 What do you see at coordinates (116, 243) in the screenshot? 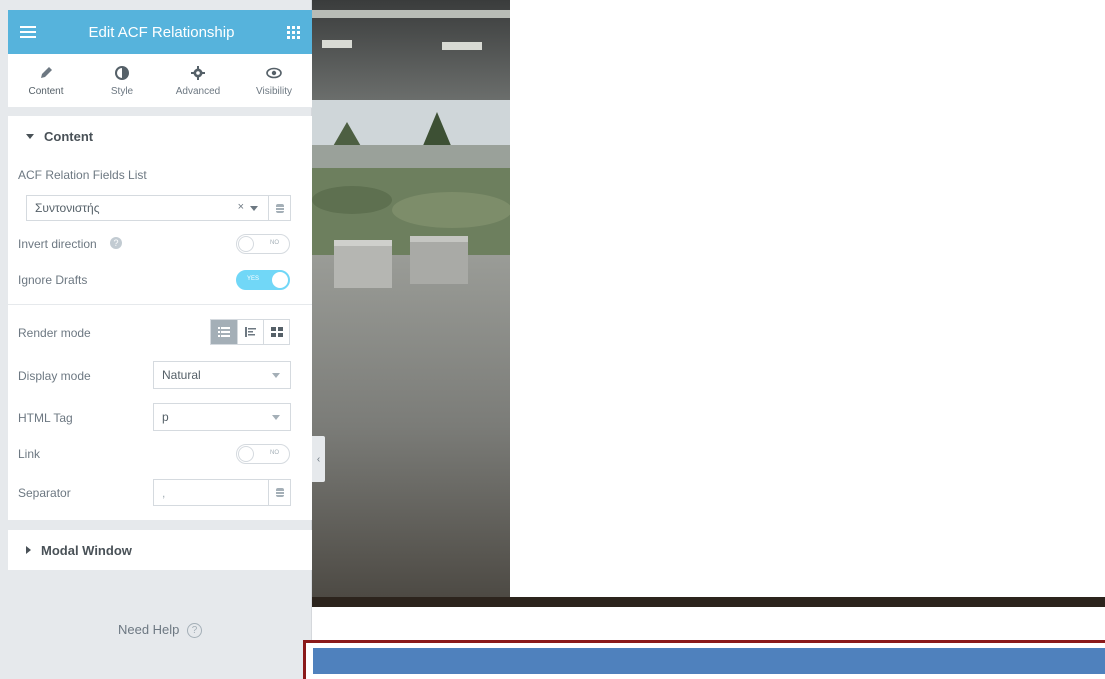
I see `info-icon: ?` at bounding box center [116, 243].